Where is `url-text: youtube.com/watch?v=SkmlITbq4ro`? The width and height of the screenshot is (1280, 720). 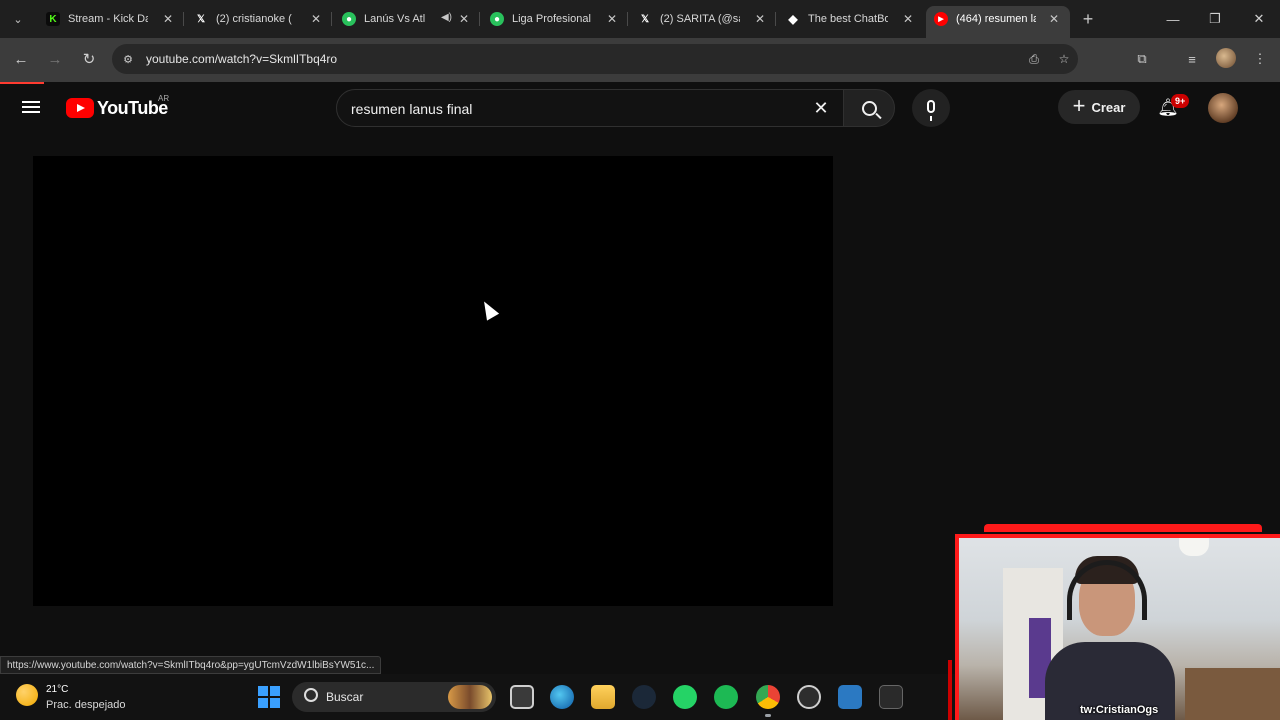
url-text: youtube.com/watch?v=SkmlITbq4ro is located at coordinates (241, 59).